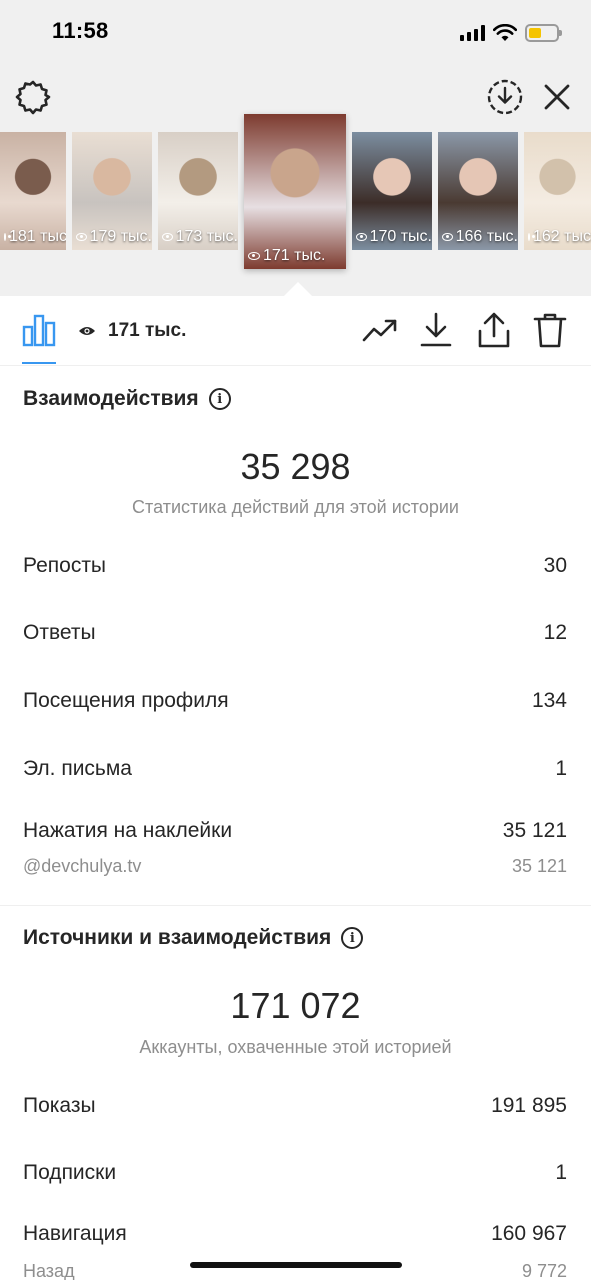  Describe the element at coordinates (295, 331) in the screenshot. I see `story-action-bar: 171 тыс.` at that location.